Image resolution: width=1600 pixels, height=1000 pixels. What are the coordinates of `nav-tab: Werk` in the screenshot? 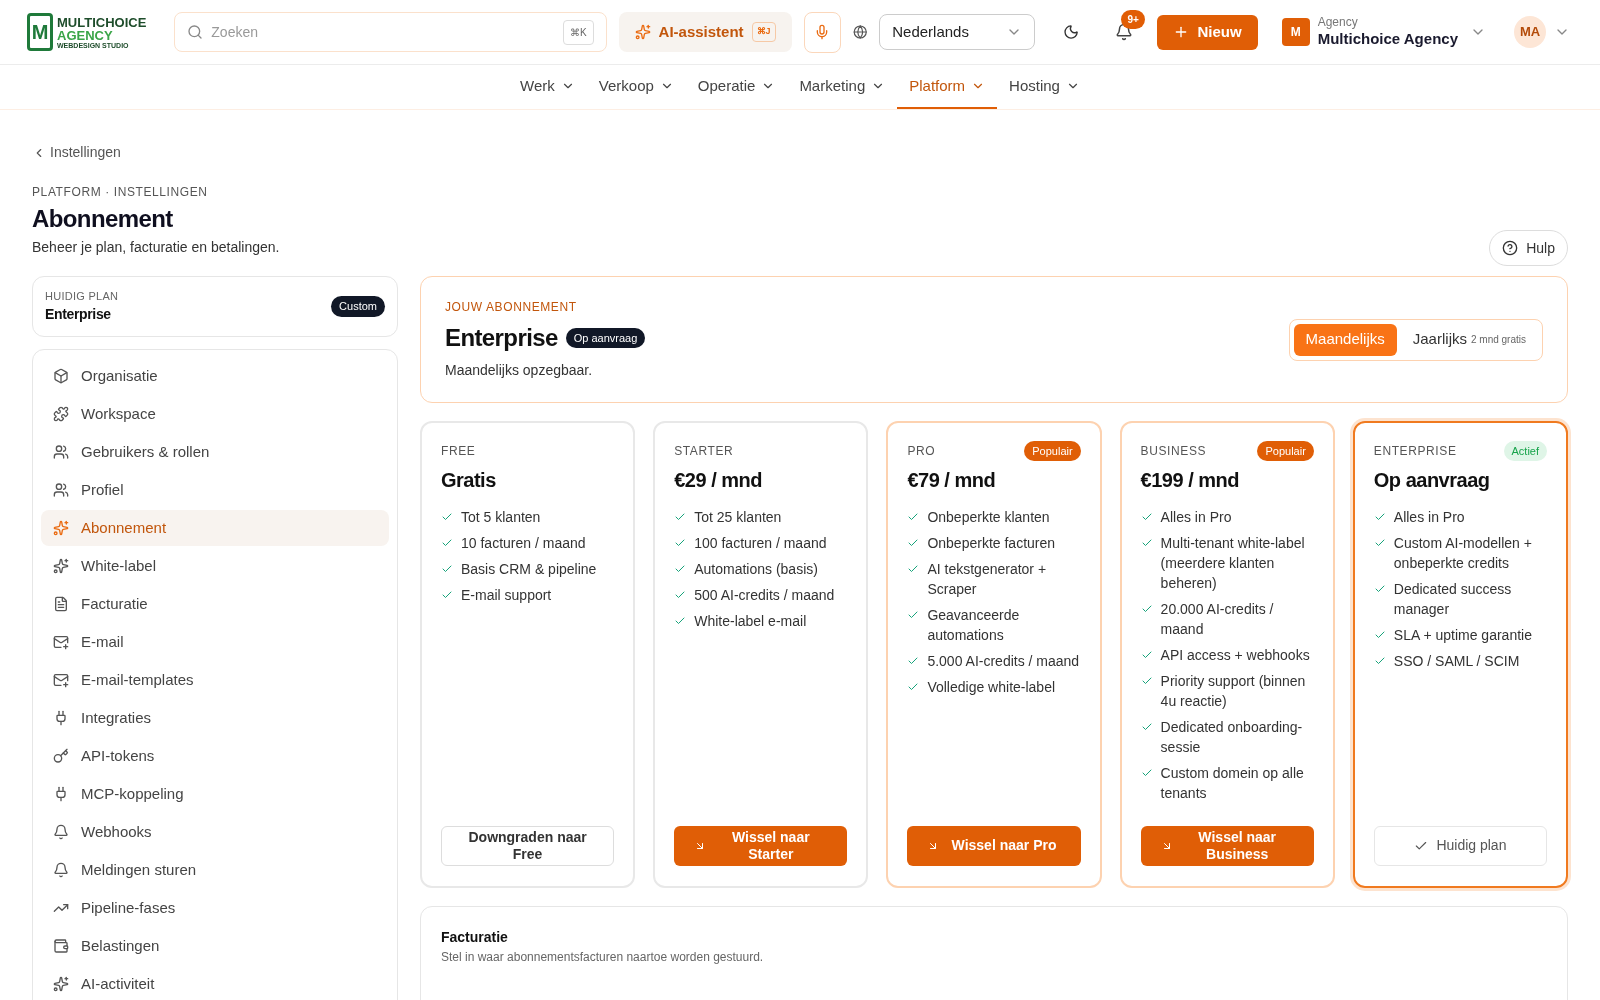 It's located at (547, 87).